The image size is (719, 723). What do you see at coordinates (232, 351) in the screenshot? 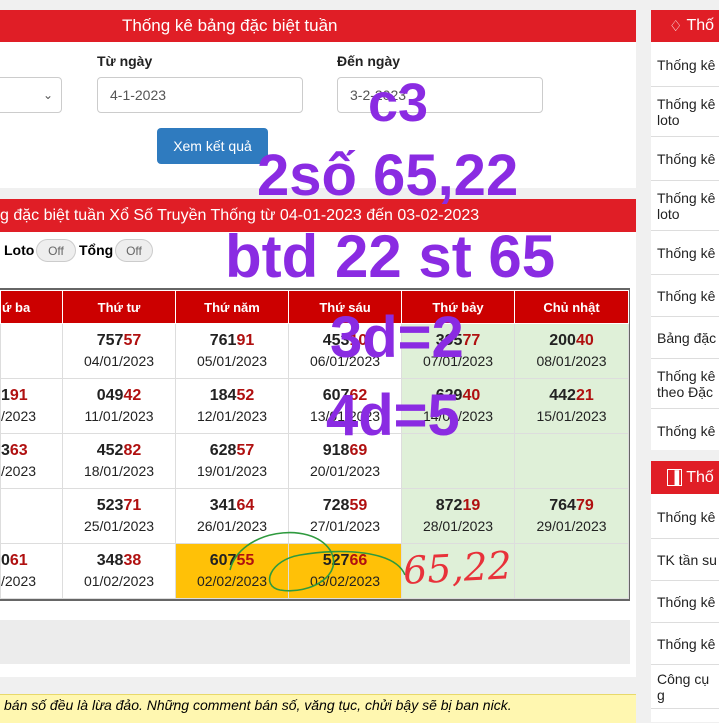
I see `result-cell: 76191 05/01/2023` at bounding box center [232, 351].